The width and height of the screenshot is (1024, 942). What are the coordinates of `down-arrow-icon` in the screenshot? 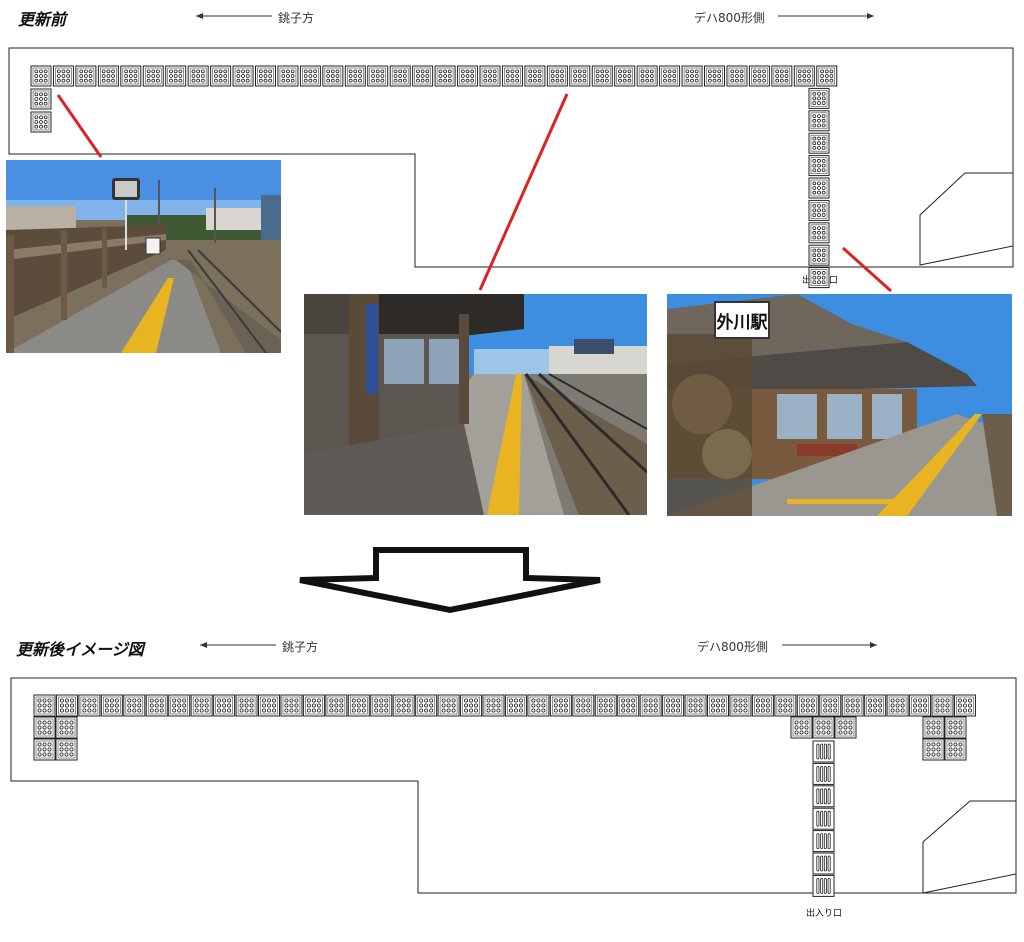 It's located at (450, 580).